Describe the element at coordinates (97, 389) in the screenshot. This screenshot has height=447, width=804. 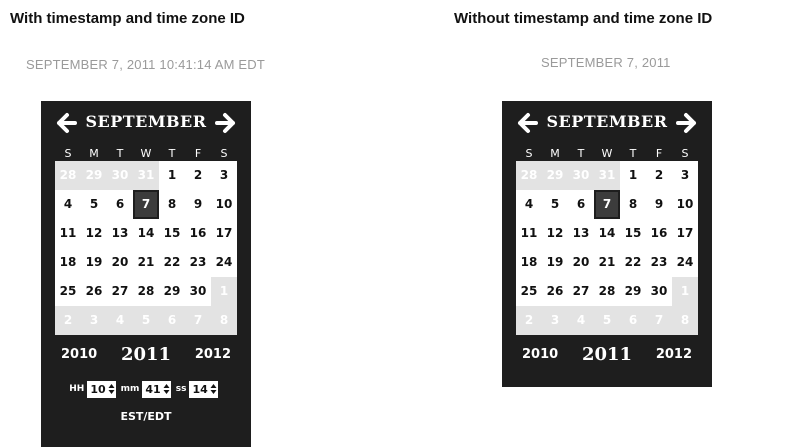
I see `hours-value: 10` at that location.